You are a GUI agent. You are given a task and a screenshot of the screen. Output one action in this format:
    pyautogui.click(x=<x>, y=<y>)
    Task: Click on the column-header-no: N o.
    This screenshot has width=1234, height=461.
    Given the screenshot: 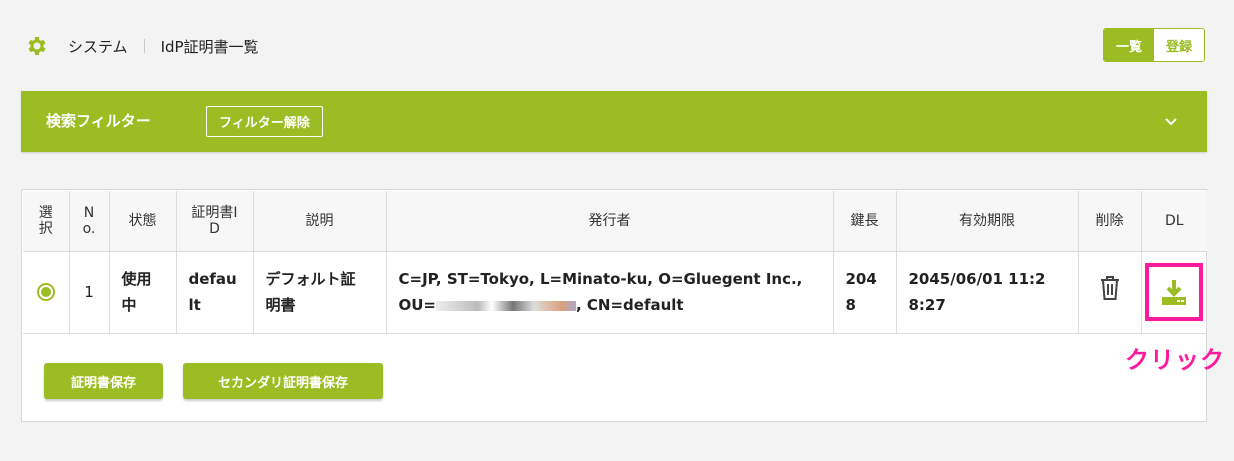 What is the action you would take?
    pyautogui.click(x=89, y=221)
    